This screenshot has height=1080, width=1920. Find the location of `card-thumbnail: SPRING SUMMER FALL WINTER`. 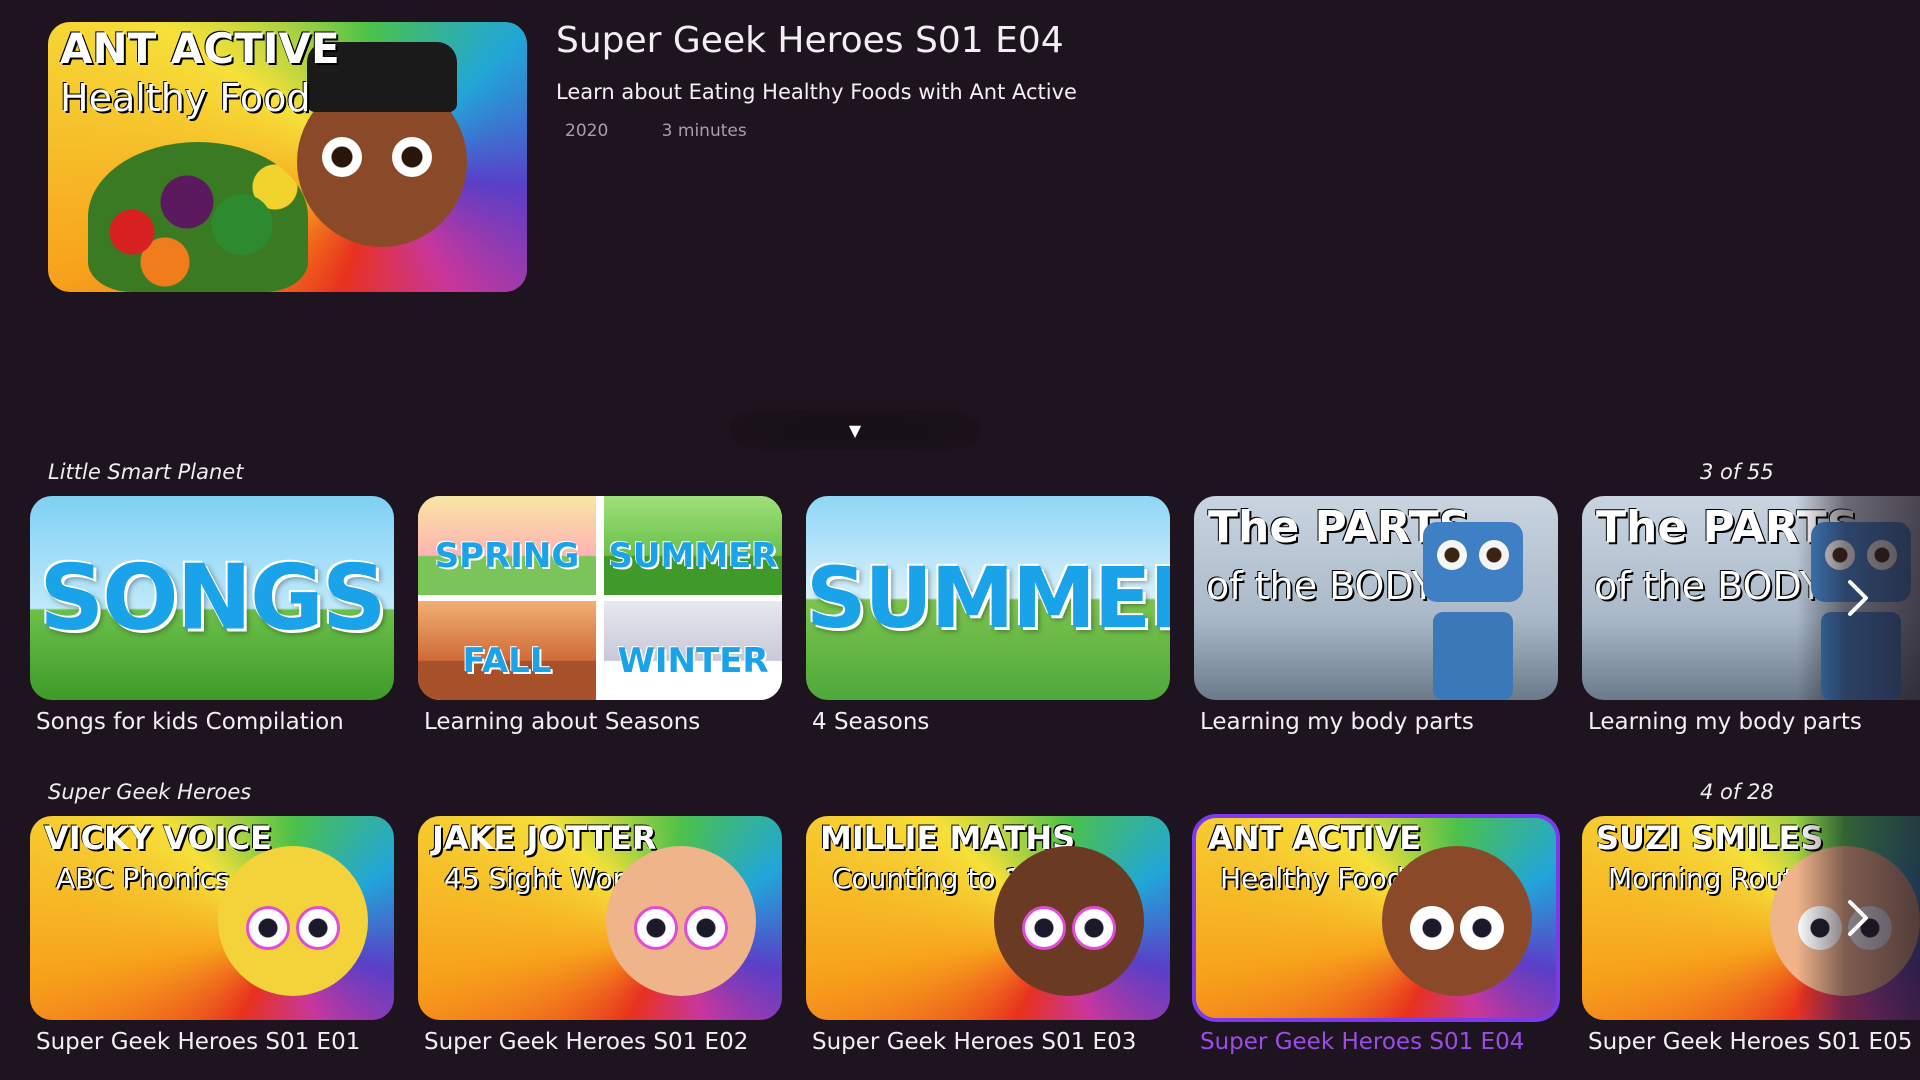

card-thumbnail: SPRING SUMMER FALL WINTER is located at coordinates (600, 598).